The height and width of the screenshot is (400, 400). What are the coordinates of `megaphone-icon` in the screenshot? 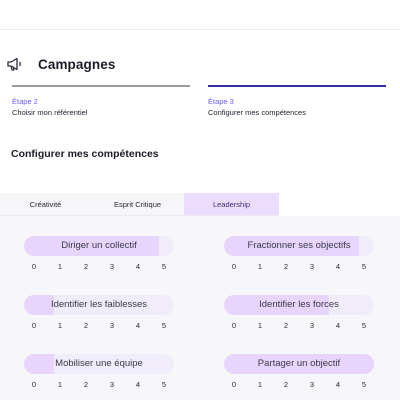 It's located at (15, 64).